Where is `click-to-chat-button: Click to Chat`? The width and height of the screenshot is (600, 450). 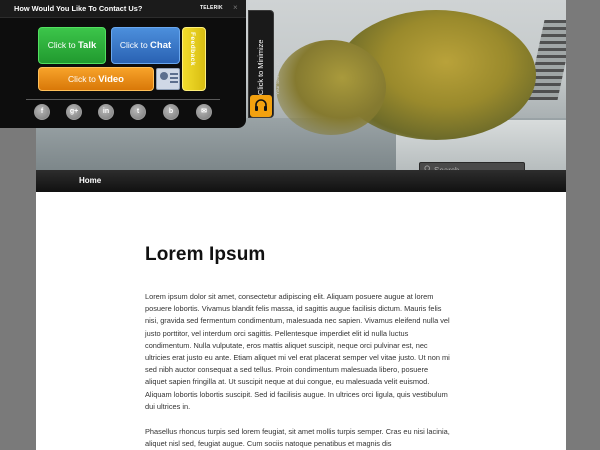 click-to-chat-button: Click to Chat is located at coordinates (145, 45).